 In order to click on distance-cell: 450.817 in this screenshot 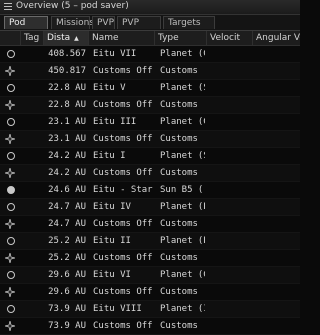, I will do `click(67, 71)`.